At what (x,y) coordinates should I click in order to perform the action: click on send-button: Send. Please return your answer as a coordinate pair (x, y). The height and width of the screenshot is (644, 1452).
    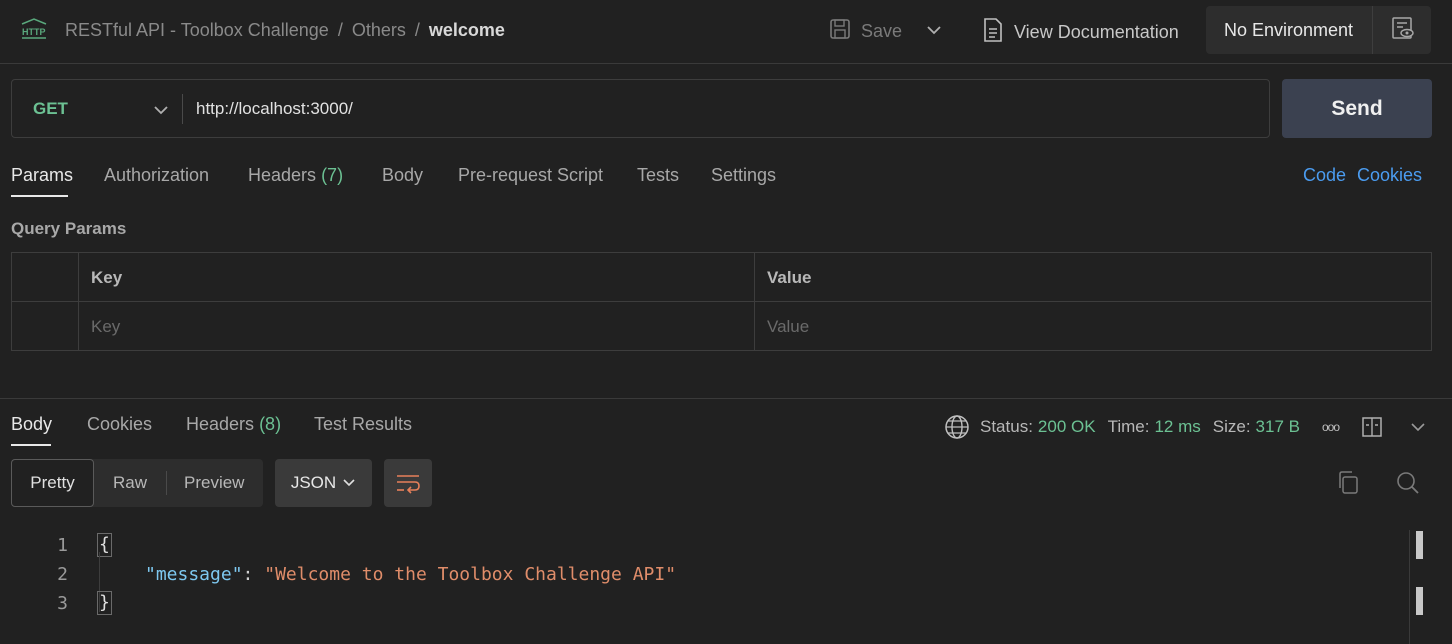
    Looking at the image, I should click on (1357, 108).